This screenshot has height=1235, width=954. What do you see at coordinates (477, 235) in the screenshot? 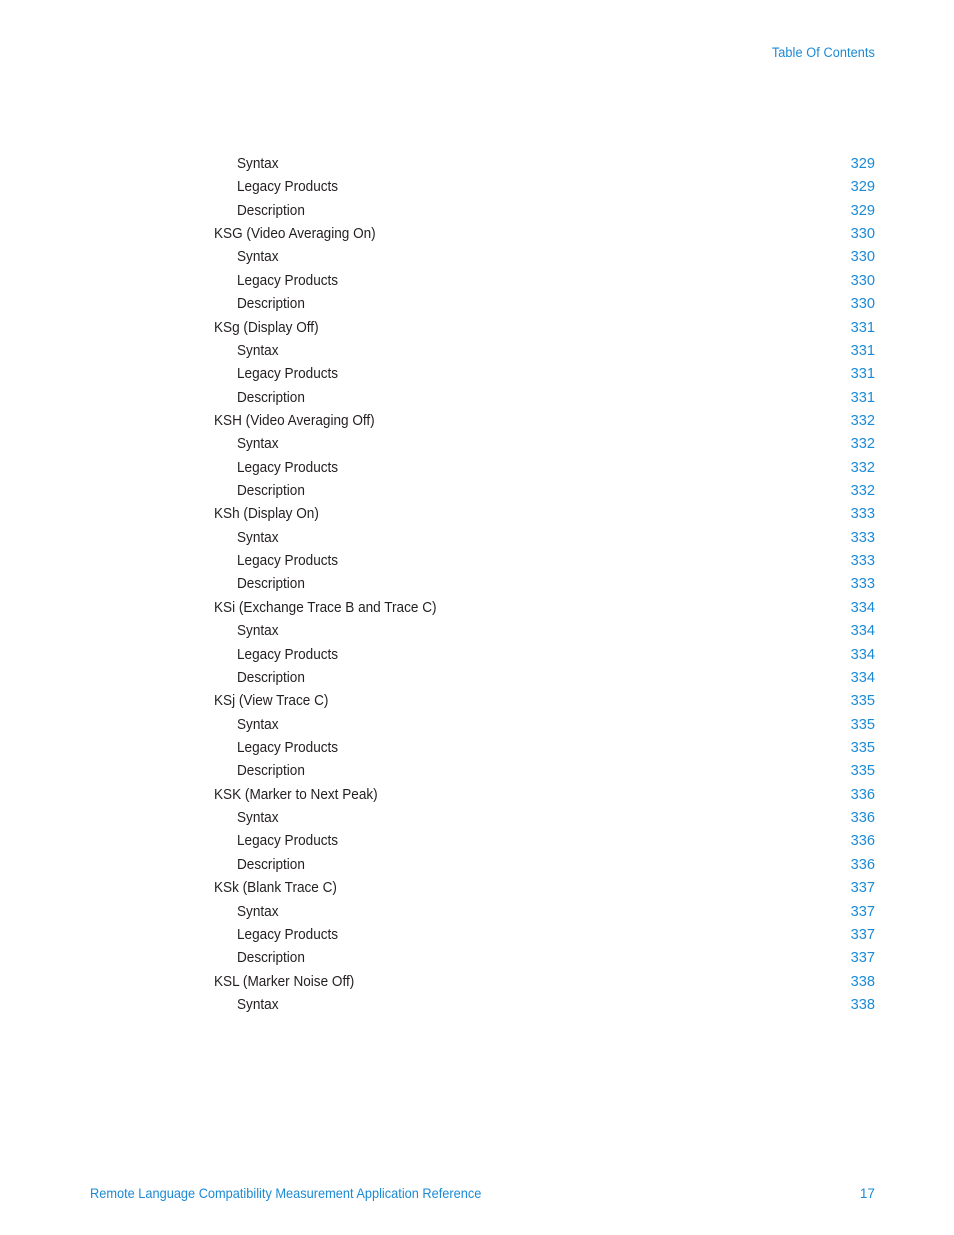
I see `toc-entry: KSG (Video Averaging On) 330` at bounding box center [477, 235].